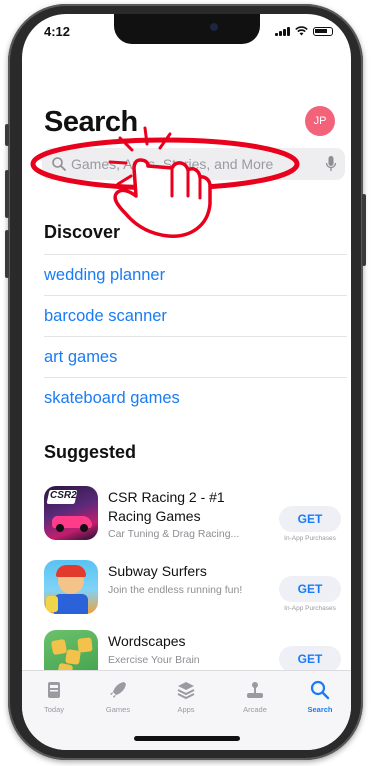  What do you see at coordinates (172, 164) in the screenshot?
I see `search-placeholder: Games, Apps, Stories, and More` at bounding box center [172, 164].